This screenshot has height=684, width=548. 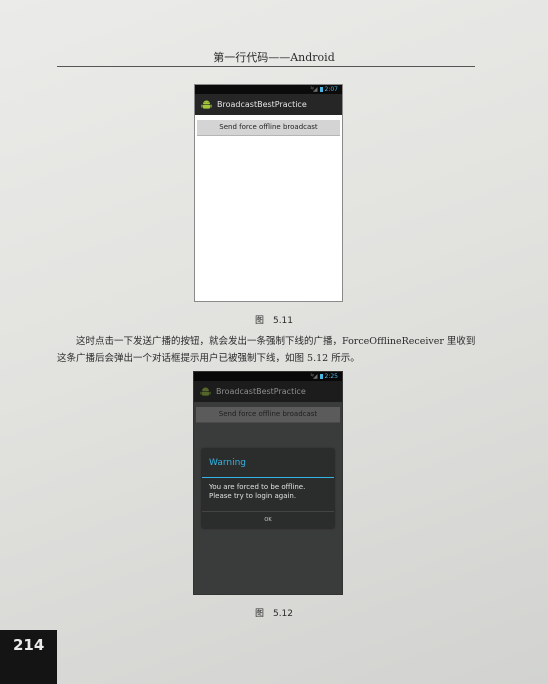 What do you see at coordinates (274, 321) in the screenshot?
I see `figure-caption-5-11: 图 5.11` at bounding box center [274, 321].